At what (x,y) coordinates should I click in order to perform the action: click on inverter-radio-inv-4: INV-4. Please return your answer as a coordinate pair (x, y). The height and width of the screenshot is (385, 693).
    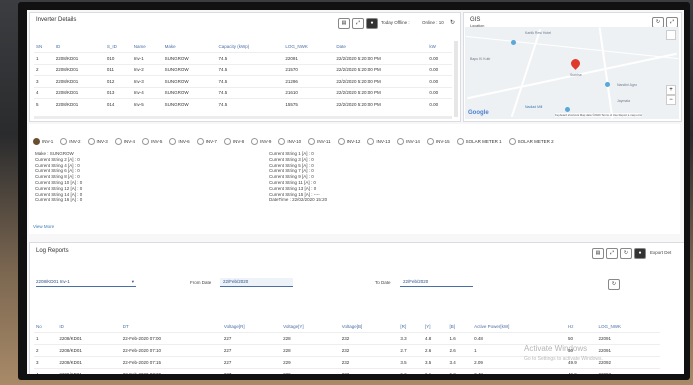
    Looking at the image, I should click on (125, 141).